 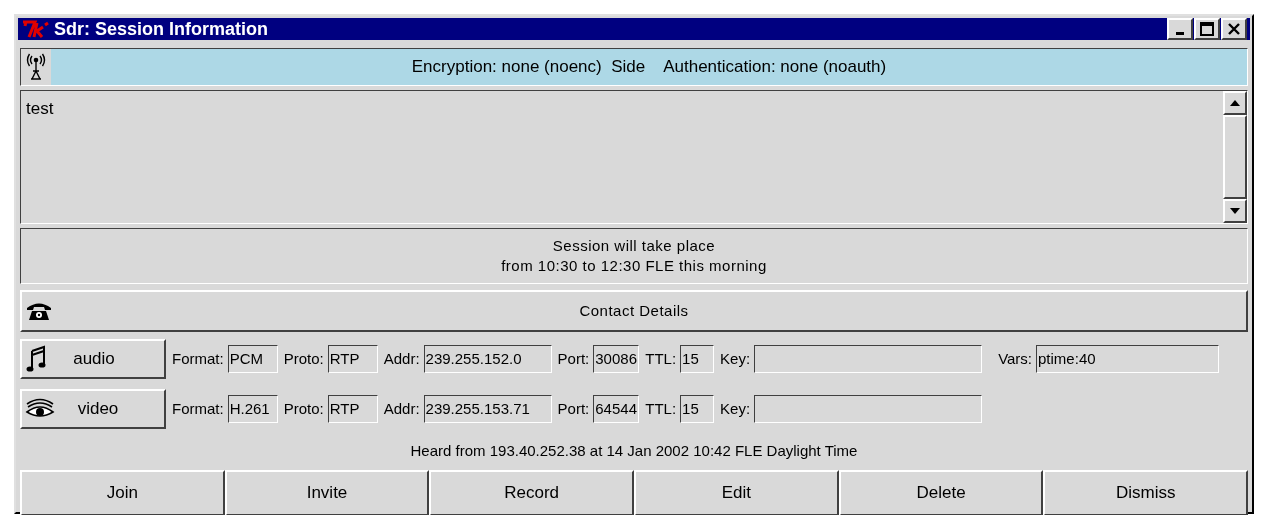 I want to click on input-field: 30086, so click(x=616, y=359).